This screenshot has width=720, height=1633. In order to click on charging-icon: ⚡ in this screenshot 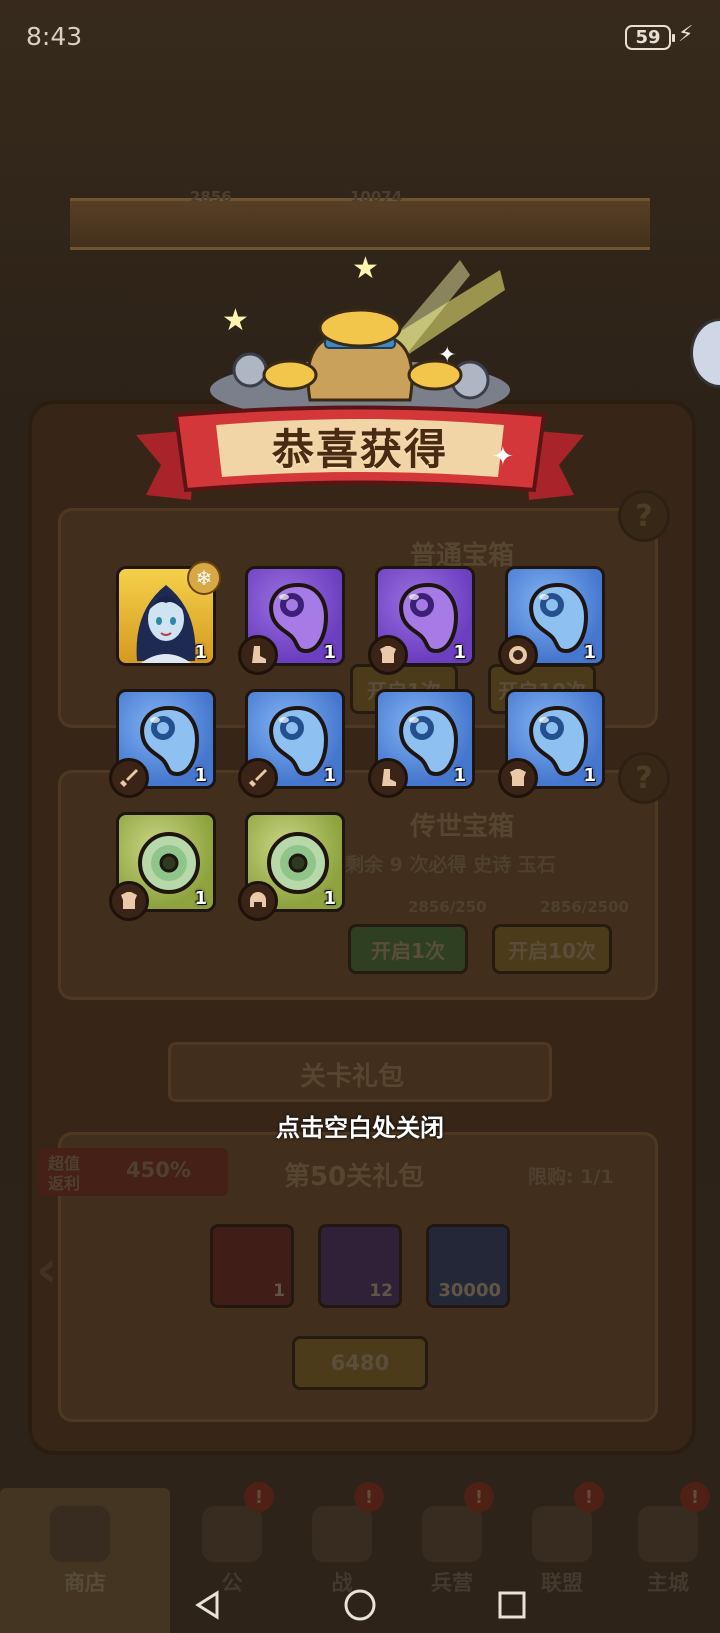, I will do `click(686, 34)`.